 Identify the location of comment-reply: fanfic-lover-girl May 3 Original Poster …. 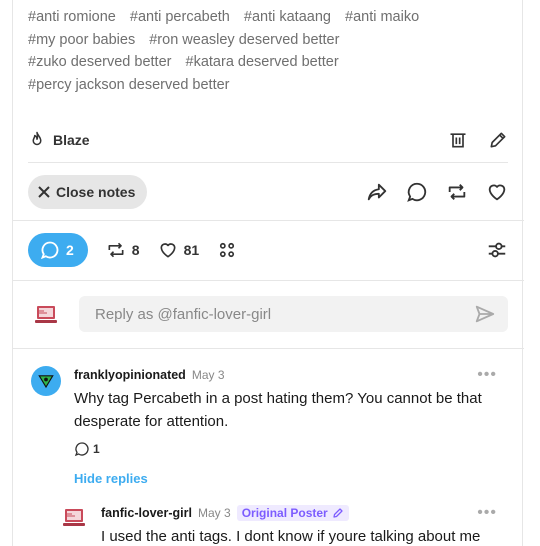
(279, 525).